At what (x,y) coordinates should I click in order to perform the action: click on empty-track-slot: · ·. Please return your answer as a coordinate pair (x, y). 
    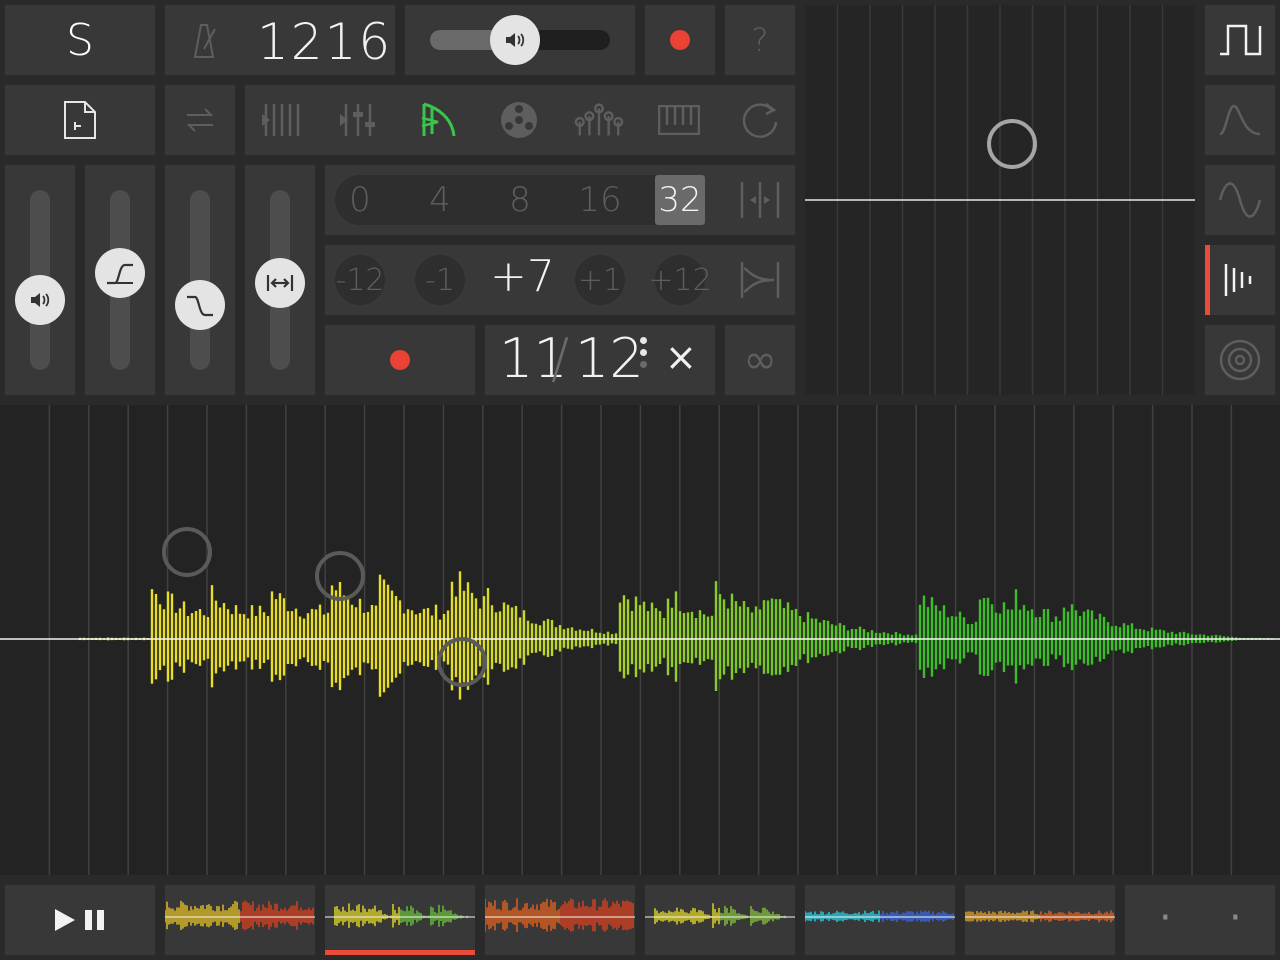
    Looking at the image, I should click on (1200, 920).